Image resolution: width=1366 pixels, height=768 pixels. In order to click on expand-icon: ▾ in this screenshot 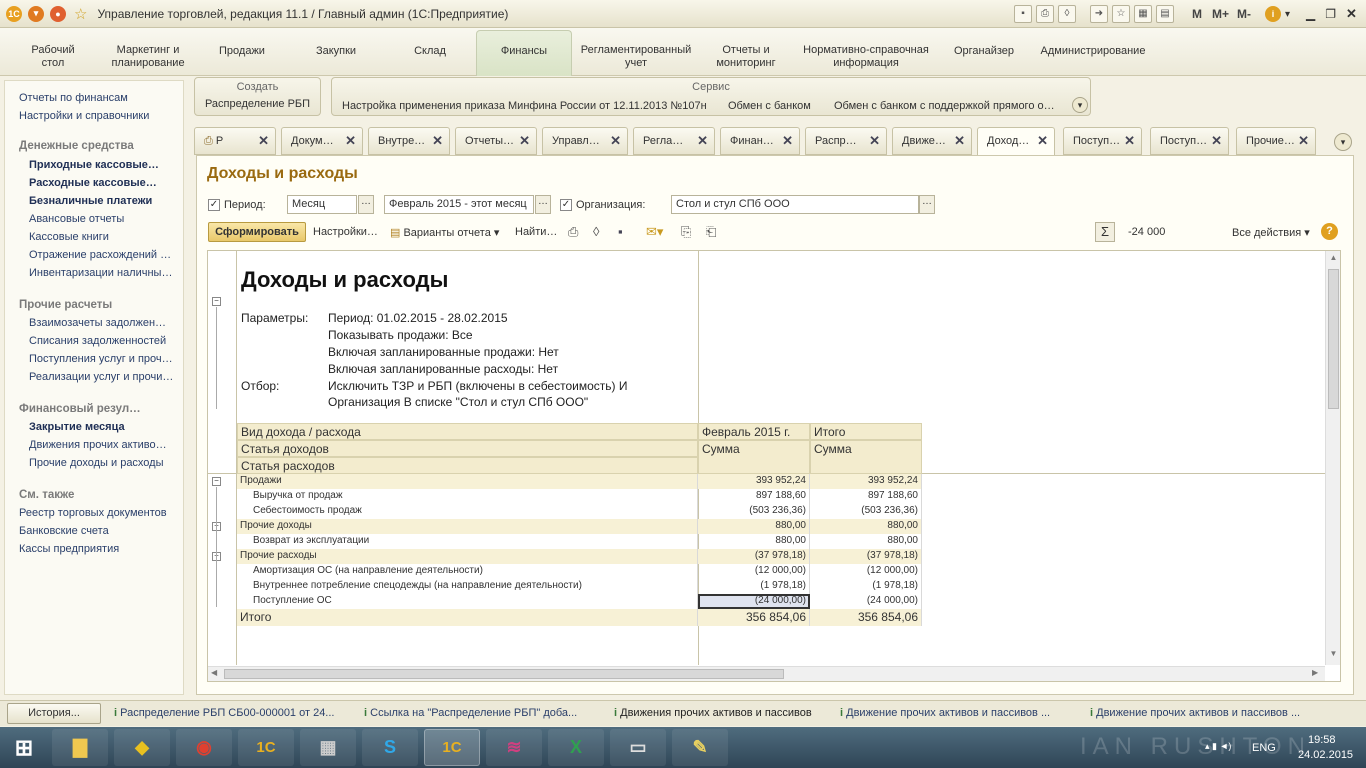, I will do `click(1080, 105)`.